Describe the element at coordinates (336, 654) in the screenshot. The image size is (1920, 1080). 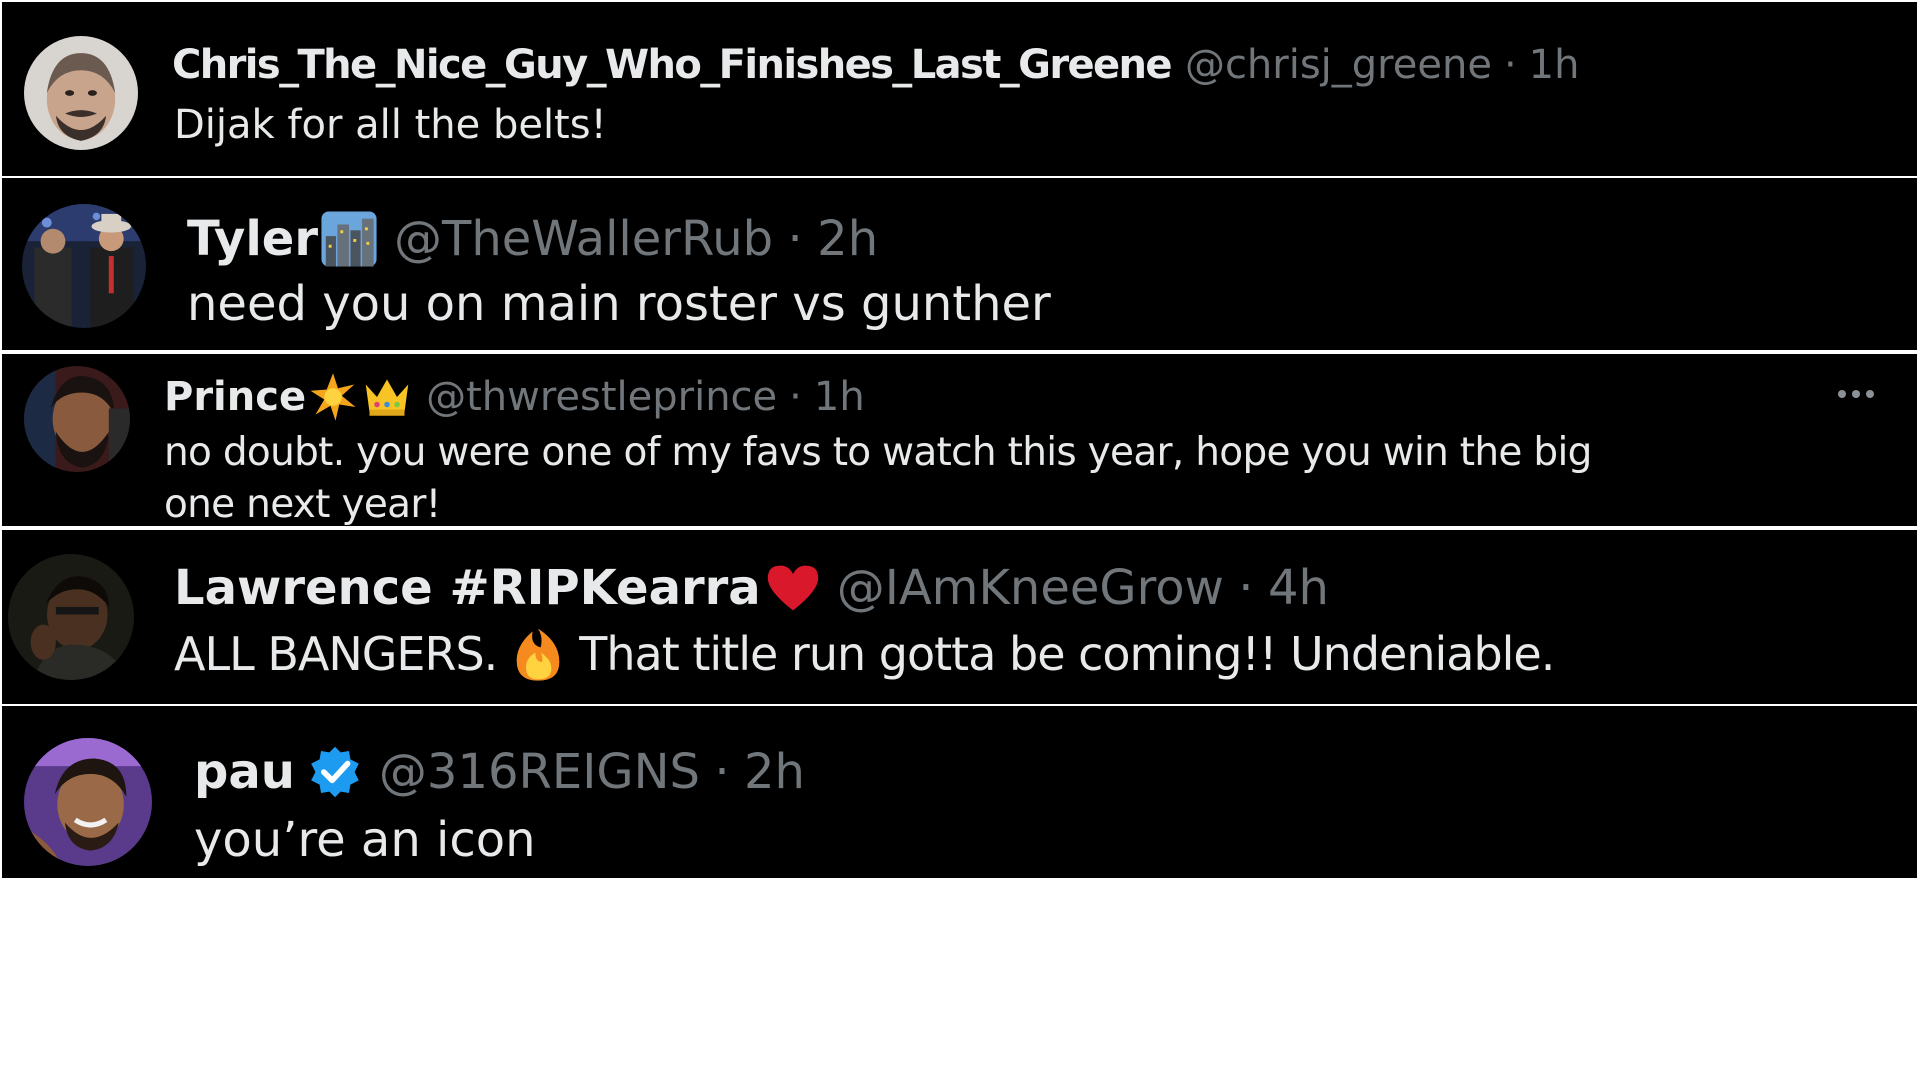
I see `tweet-text-part-1: ALL BANGERS.` at that location.